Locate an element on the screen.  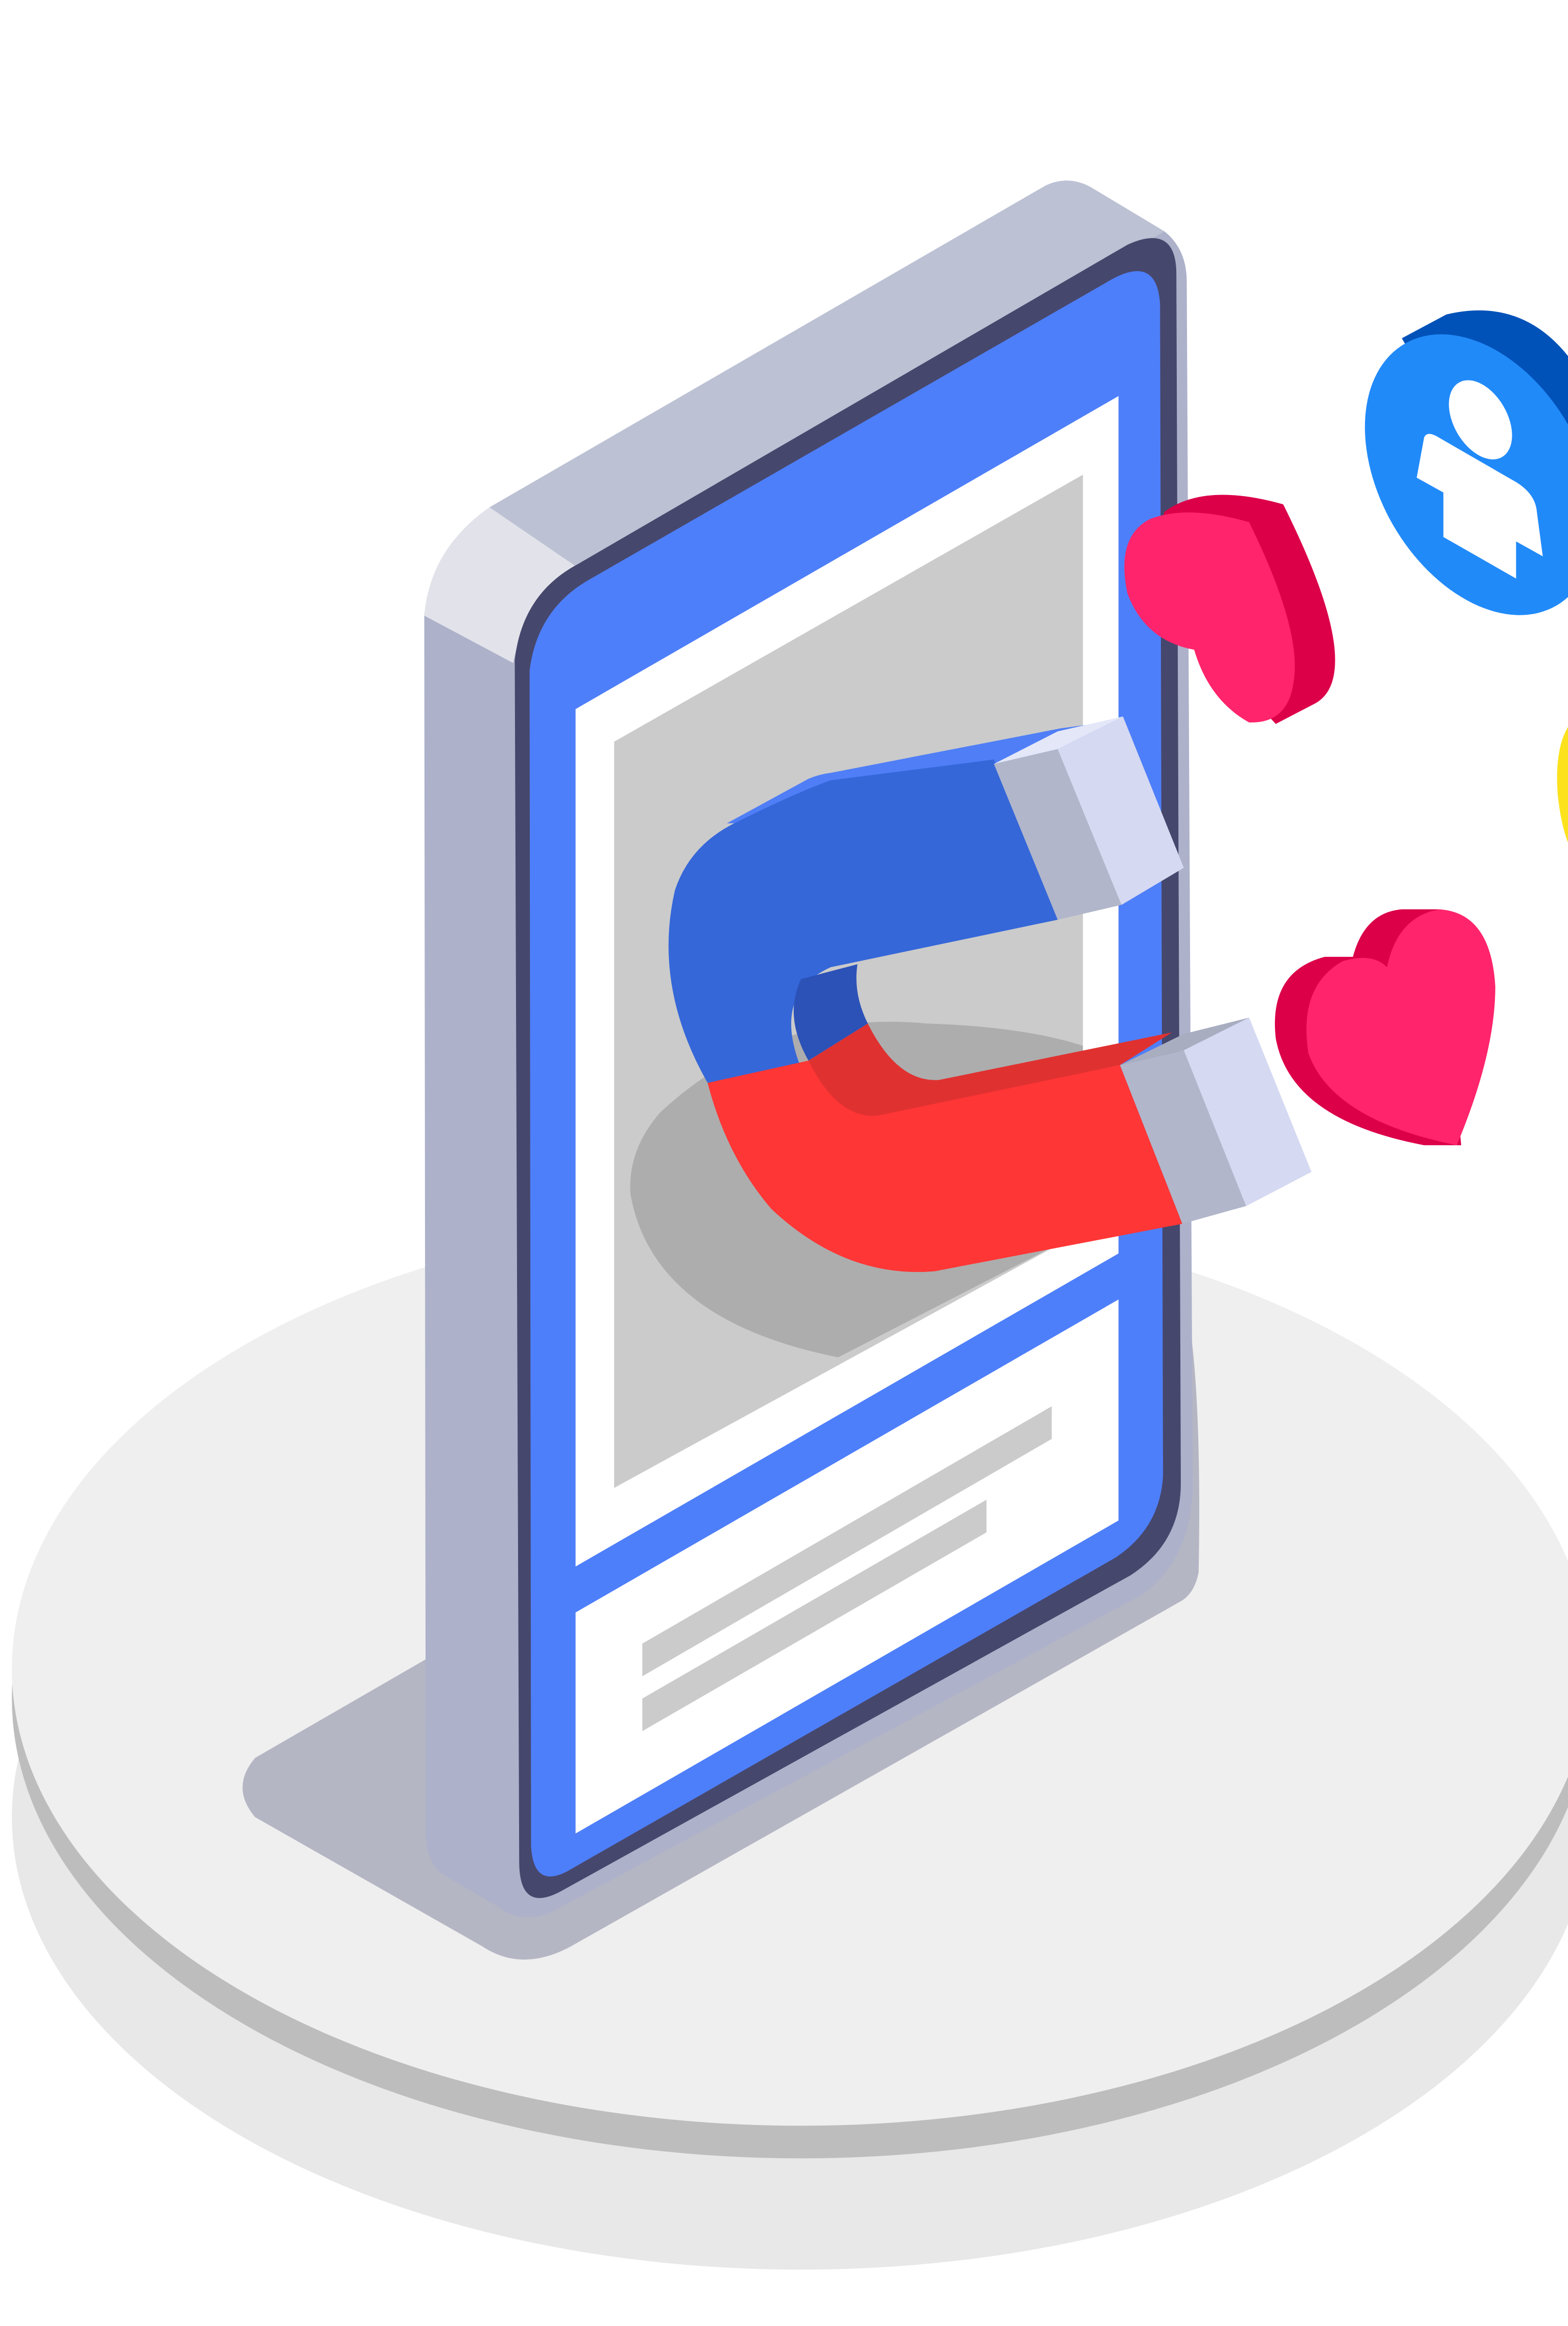
heart-icon is located at coordinates (1384, 1028).